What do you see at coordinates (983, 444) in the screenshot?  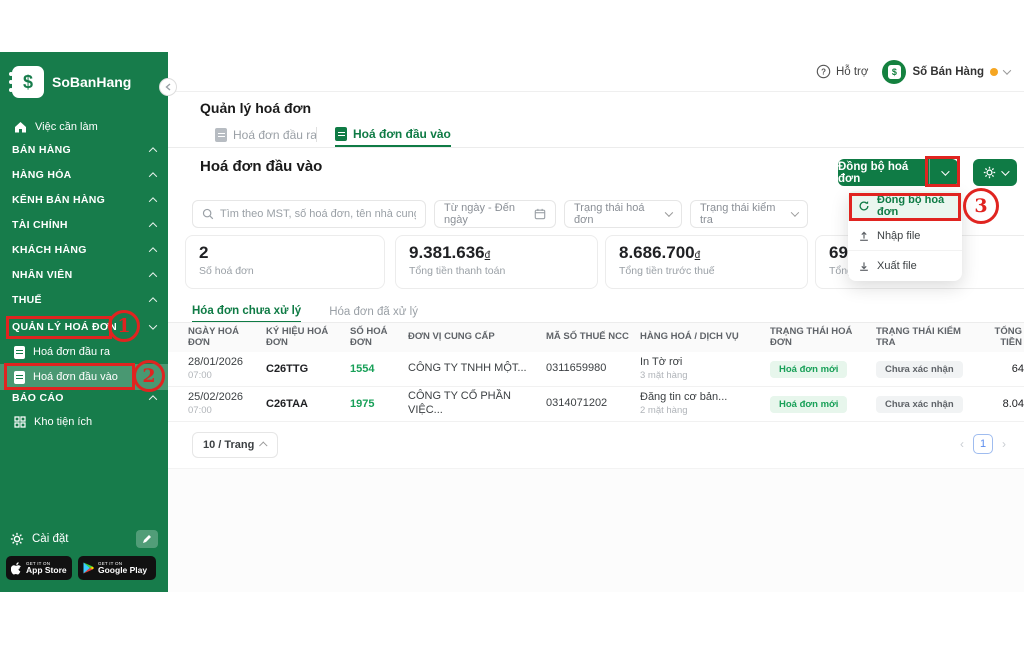 I see `current-page-button: 1` at bounding box center [983, 444].